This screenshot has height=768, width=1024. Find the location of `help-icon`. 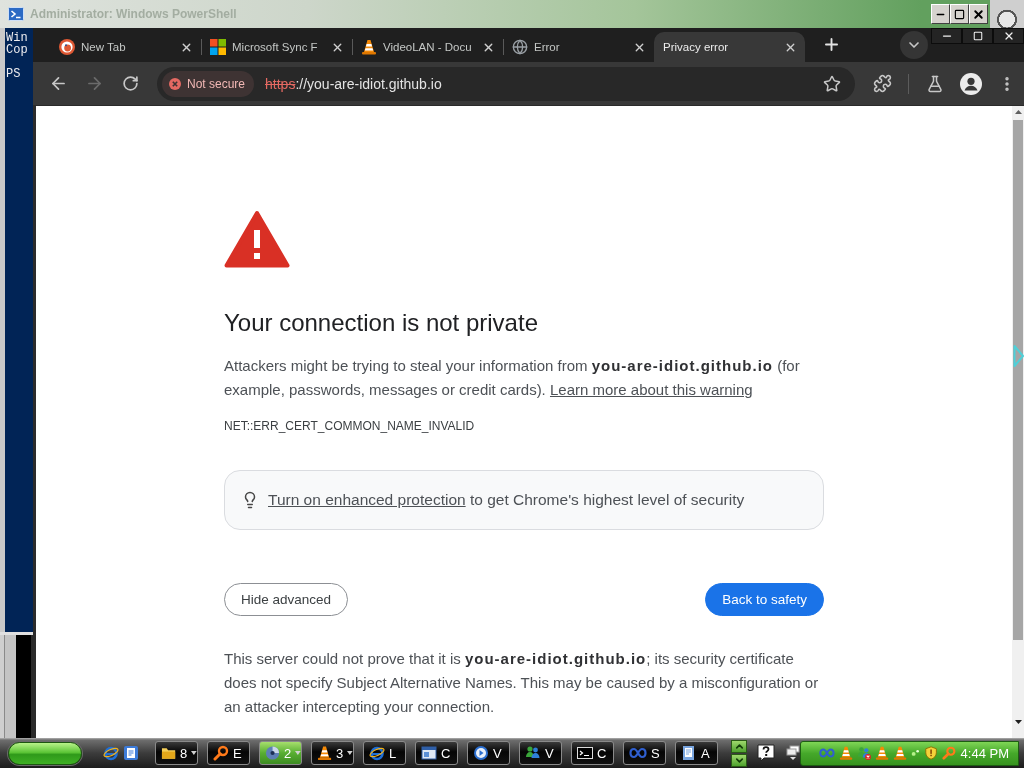

help-icon is located at coordinates (766, 753).